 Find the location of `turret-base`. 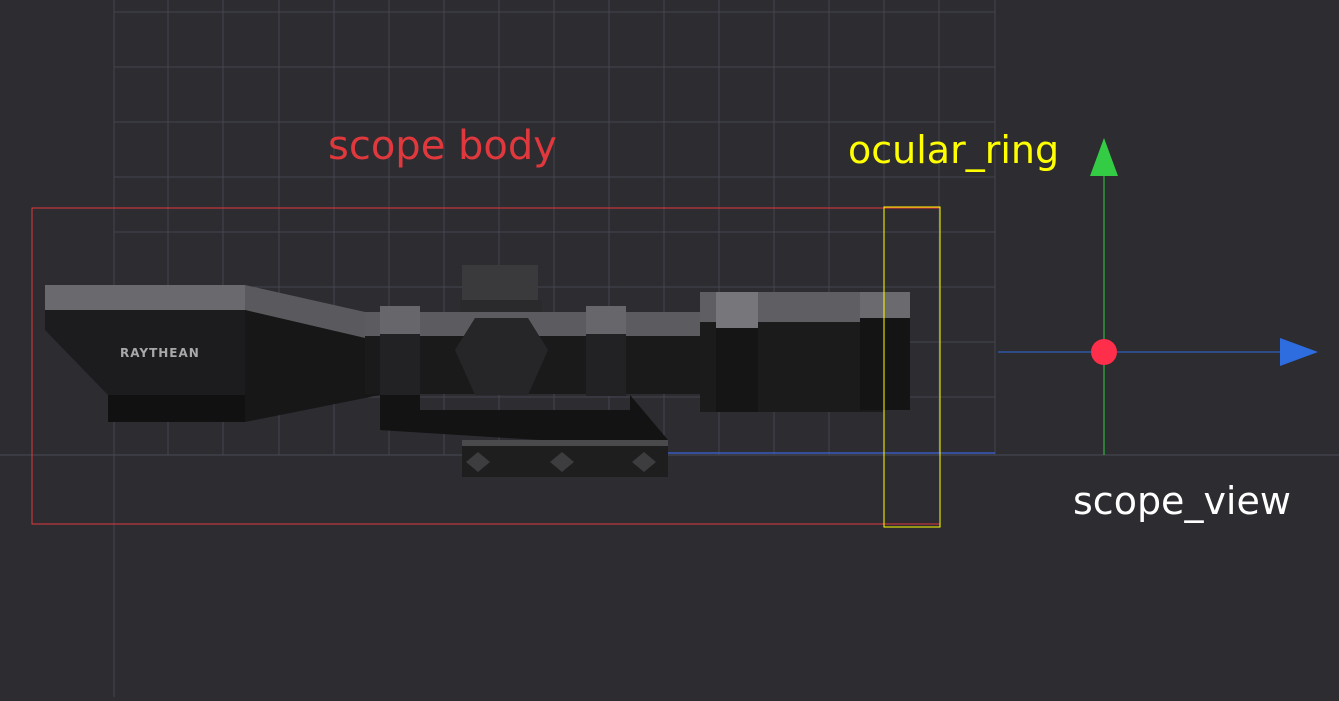

turret-base is located at coordinates (501, 306).